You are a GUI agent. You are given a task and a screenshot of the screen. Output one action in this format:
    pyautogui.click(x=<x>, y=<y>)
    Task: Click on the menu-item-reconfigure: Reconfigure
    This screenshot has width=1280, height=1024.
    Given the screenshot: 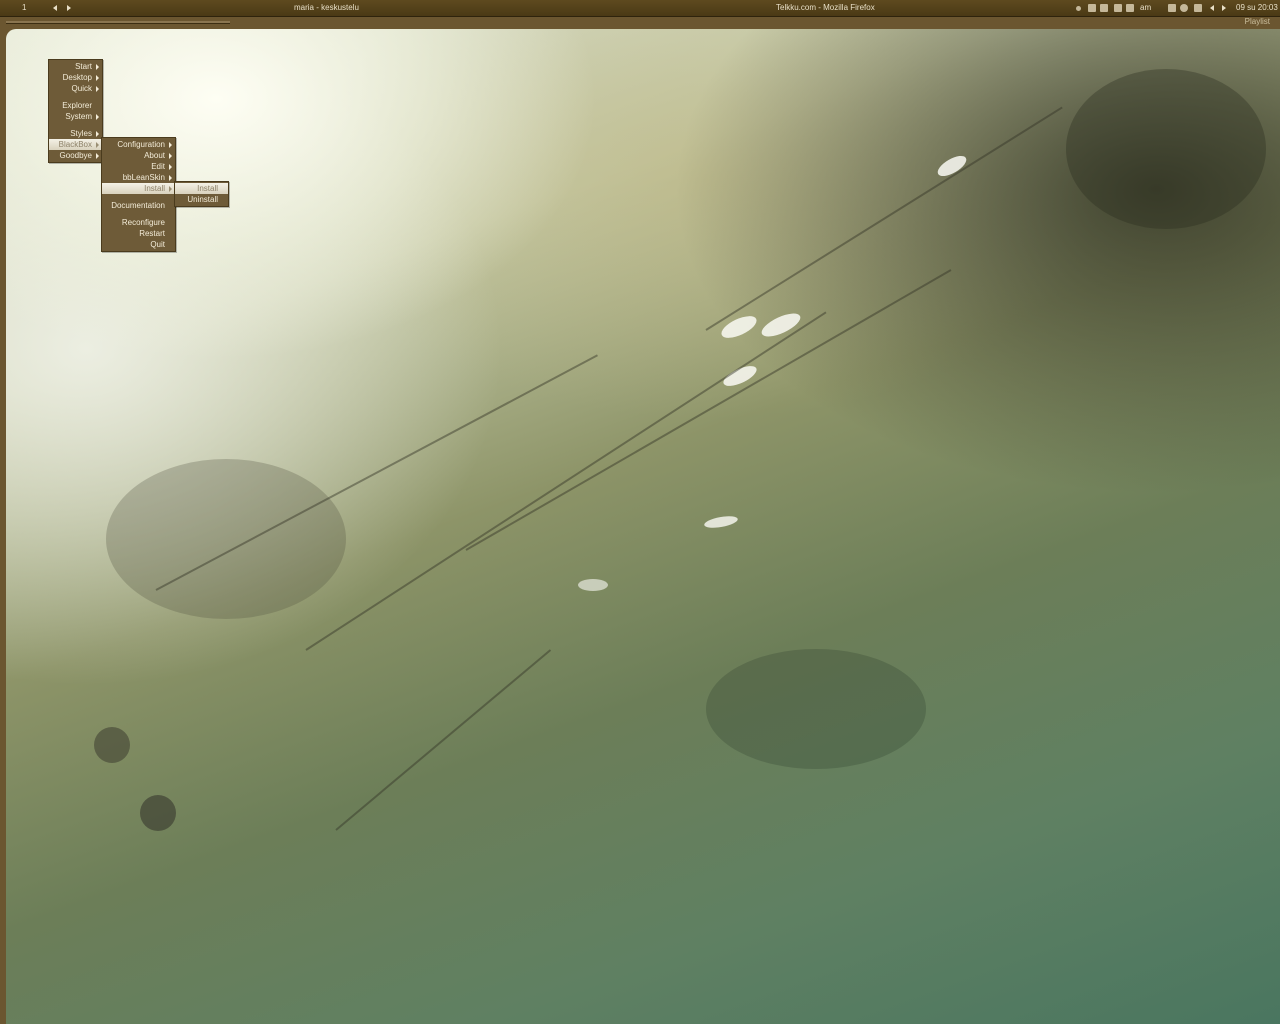 What is the action you would take?
    pyautogui.click(x=138, y=222)
    